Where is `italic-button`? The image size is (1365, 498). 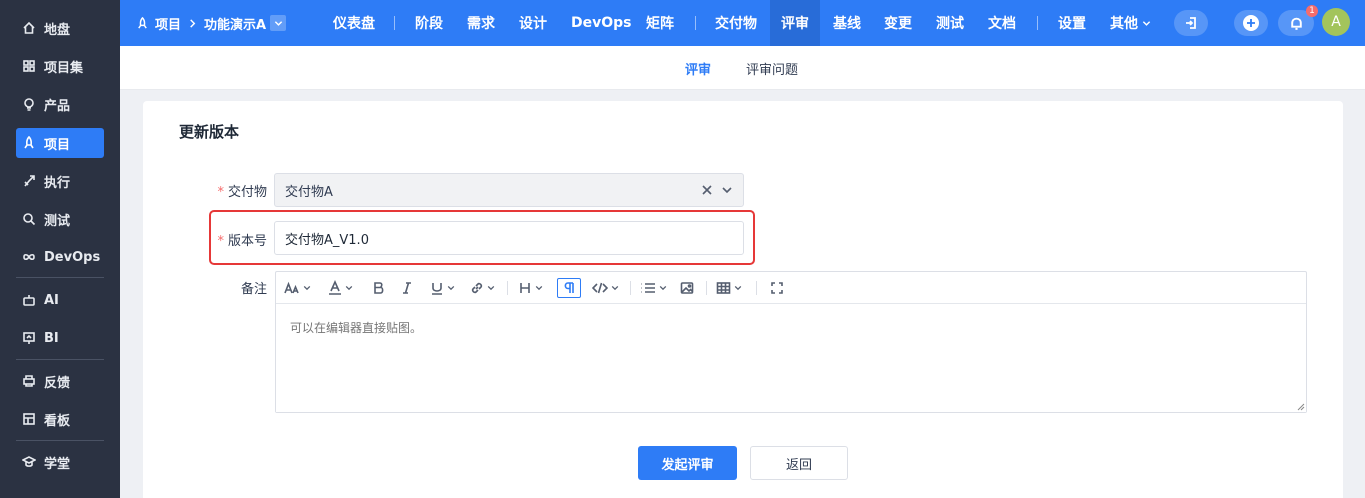
italic-button is located at coordinates (407, 288).